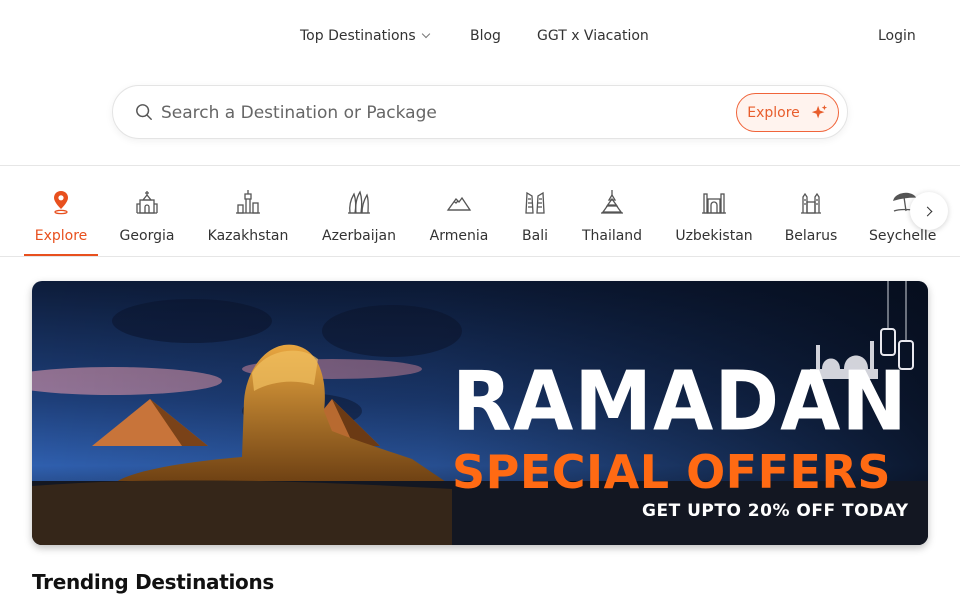 The height and width of the screenshot is (600, 960). What do you see at coordinates (535, 202) in the screenshot?
I see `temple-gate-icon` at bounding box center [535, 202].